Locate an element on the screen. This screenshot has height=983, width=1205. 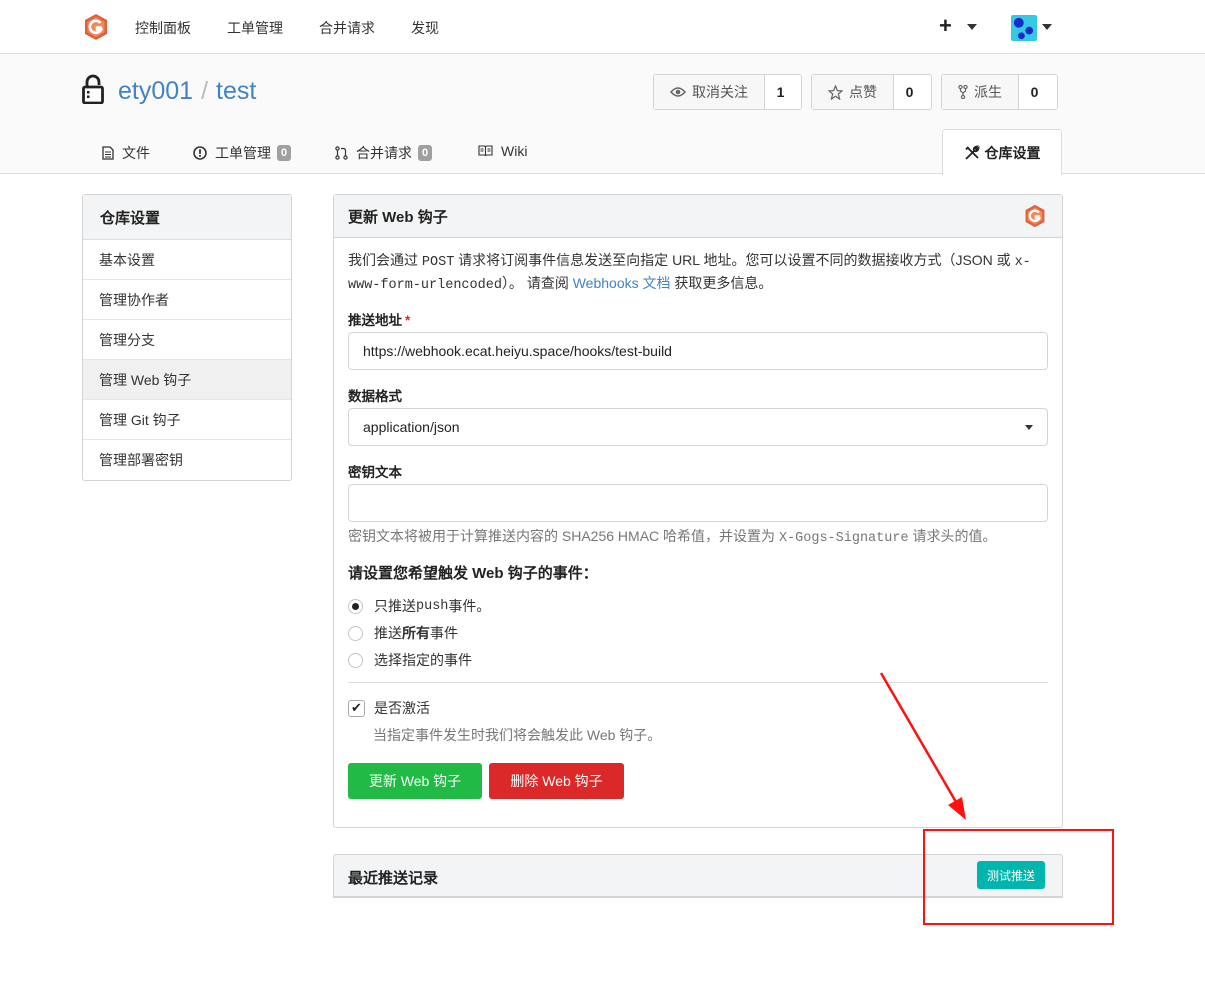
events-title: 请设置您希望触发 Web 钩子的事件： is located at coordinates (473, 573).